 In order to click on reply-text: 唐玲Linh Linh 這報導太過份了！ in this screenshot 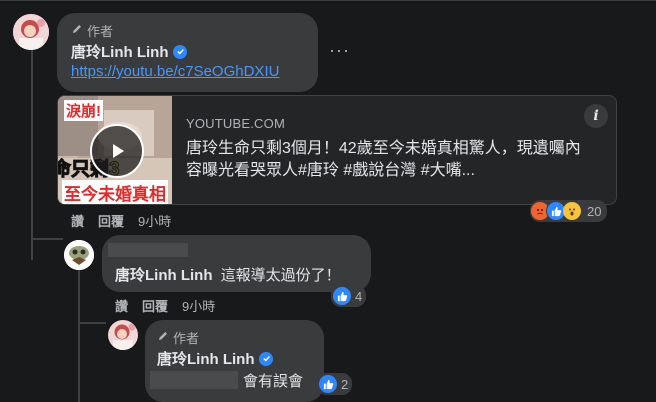, I will do `click(228, 274)`.